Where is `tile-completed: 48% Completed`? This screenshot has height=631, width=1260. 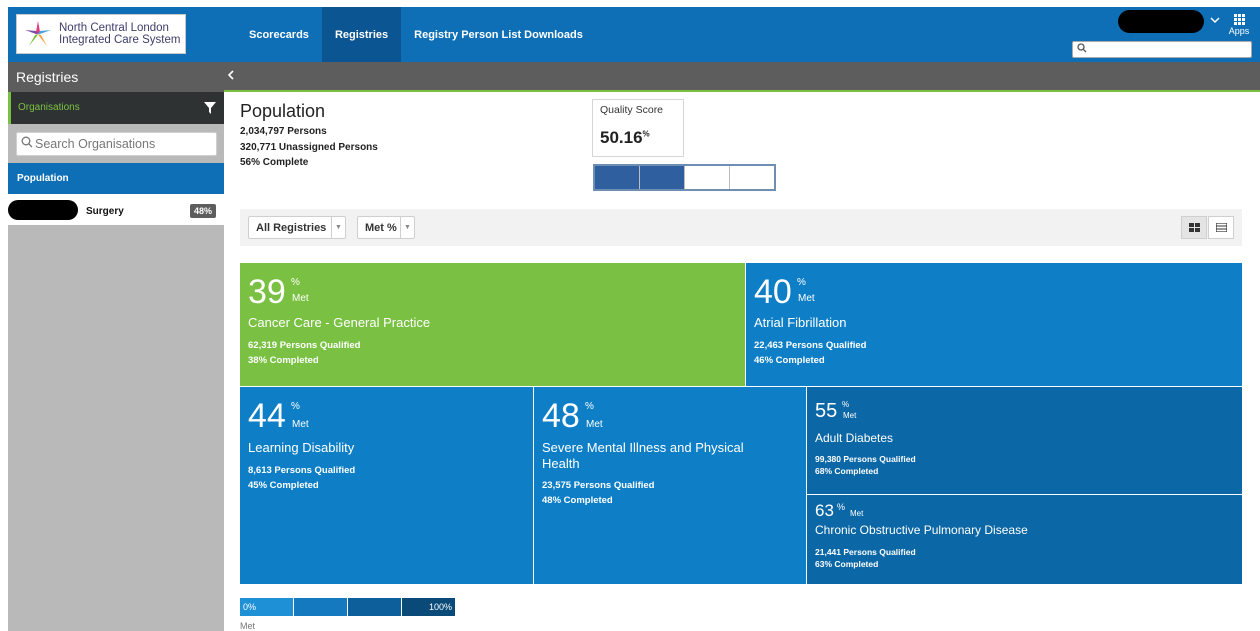
tile-completed: 48% Completed is located at coordinates (577, 500).